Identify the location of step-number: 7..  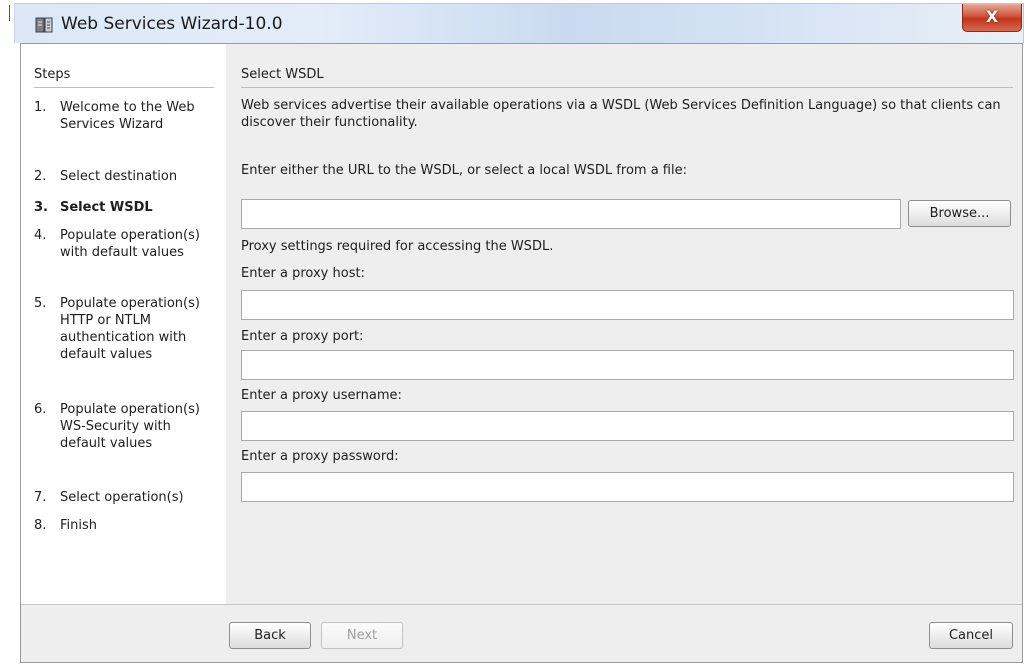
(40, 497).